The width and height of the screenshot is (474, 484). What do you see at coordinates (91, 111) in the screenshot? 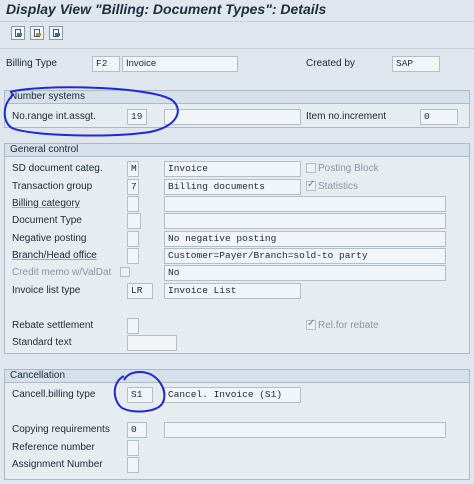
I see `number-systems-annotation-circle` at bounding box center [91, 111].